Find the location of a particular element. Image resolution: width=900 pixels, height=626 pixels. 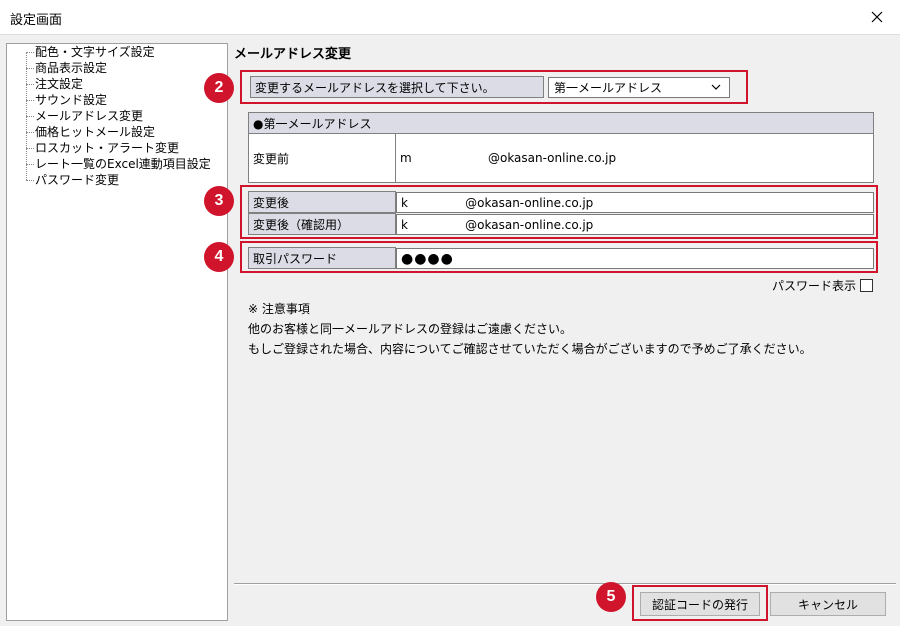

tree-item-loss-cut-alert: ロスカット・アラート変更 is located at coordinates (107, 148).